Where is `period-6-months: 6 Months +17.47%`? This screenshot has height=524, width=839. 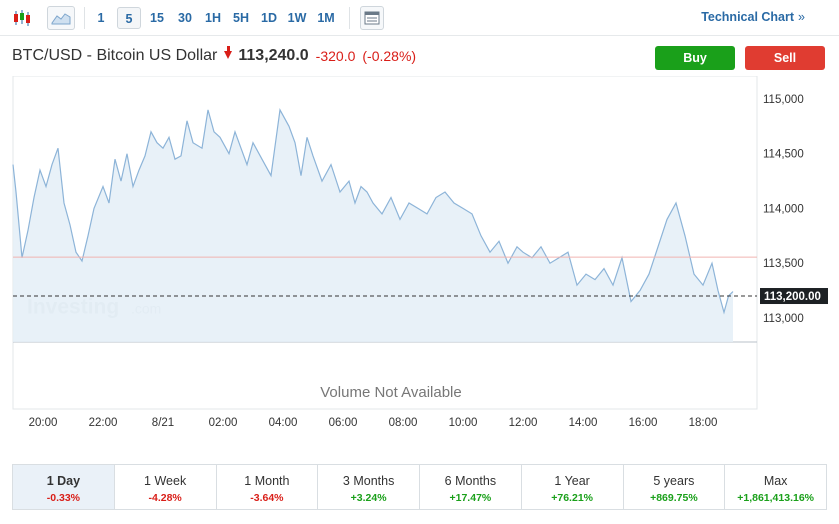
period-6-months: 6 Months +17.47% is located at coordinates (471, 487).